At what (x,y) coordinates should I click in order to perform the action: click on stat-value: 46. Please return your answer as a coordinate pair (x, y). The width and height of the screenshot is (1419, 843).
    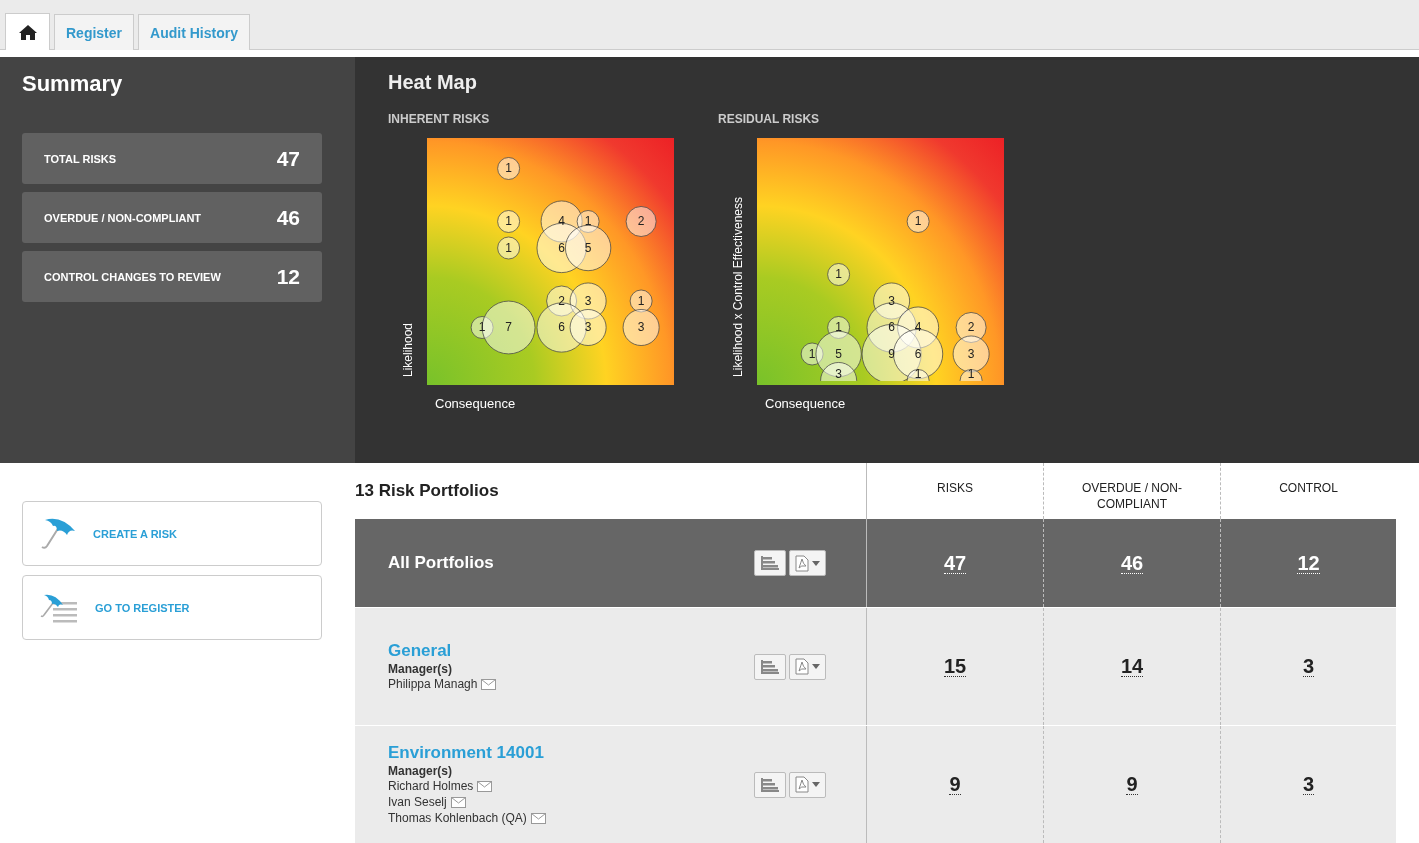
    Looking at the image, I should click on (288, 217).